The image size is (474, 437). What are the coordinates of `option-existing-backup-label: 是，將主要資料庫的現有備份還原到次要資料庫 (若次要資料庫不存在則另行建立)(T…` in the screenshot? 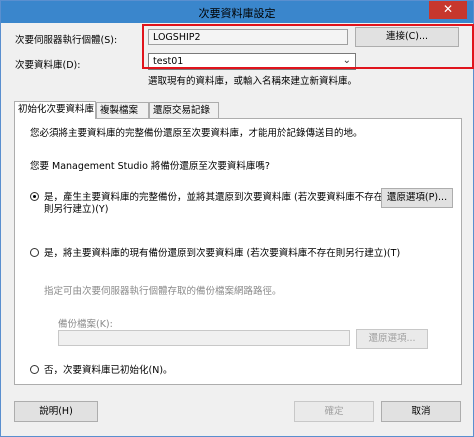 It's located at (222, 252).